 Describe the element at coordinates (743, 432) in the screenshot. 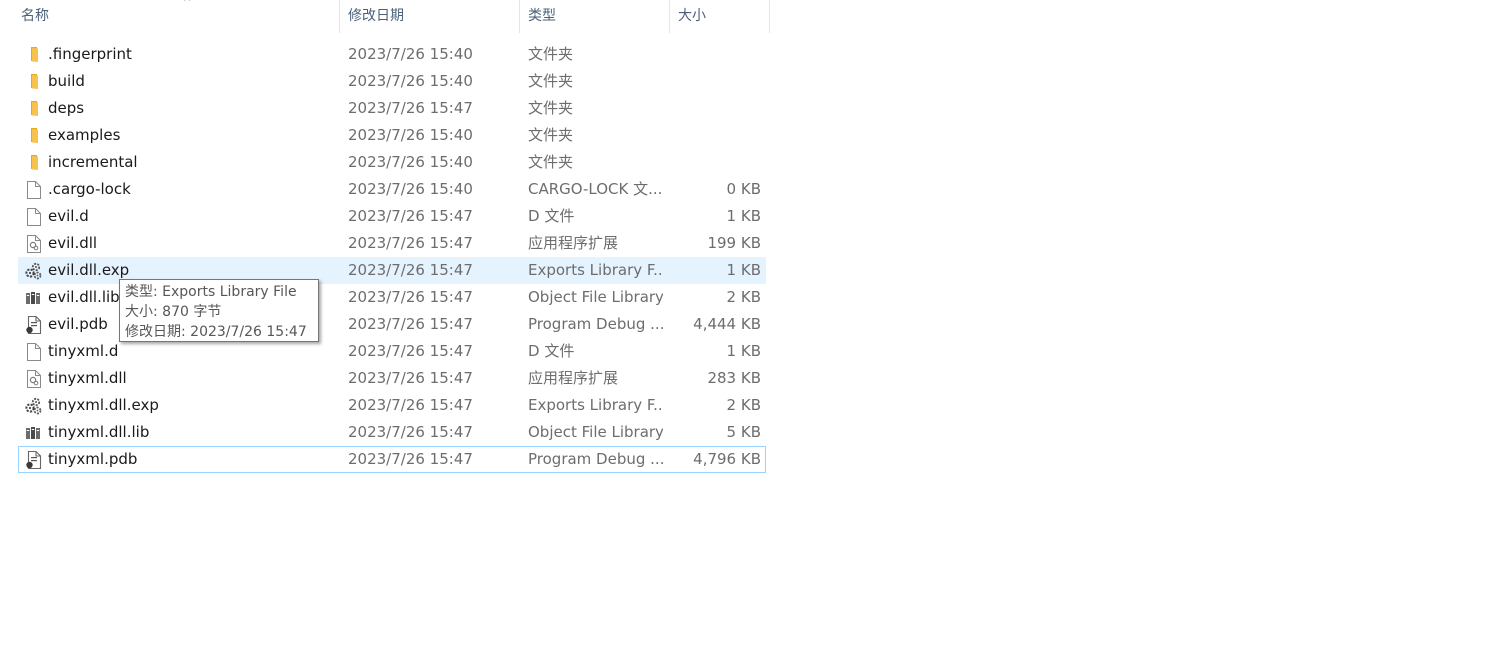

I see `file-size: 5 KB` at that location.